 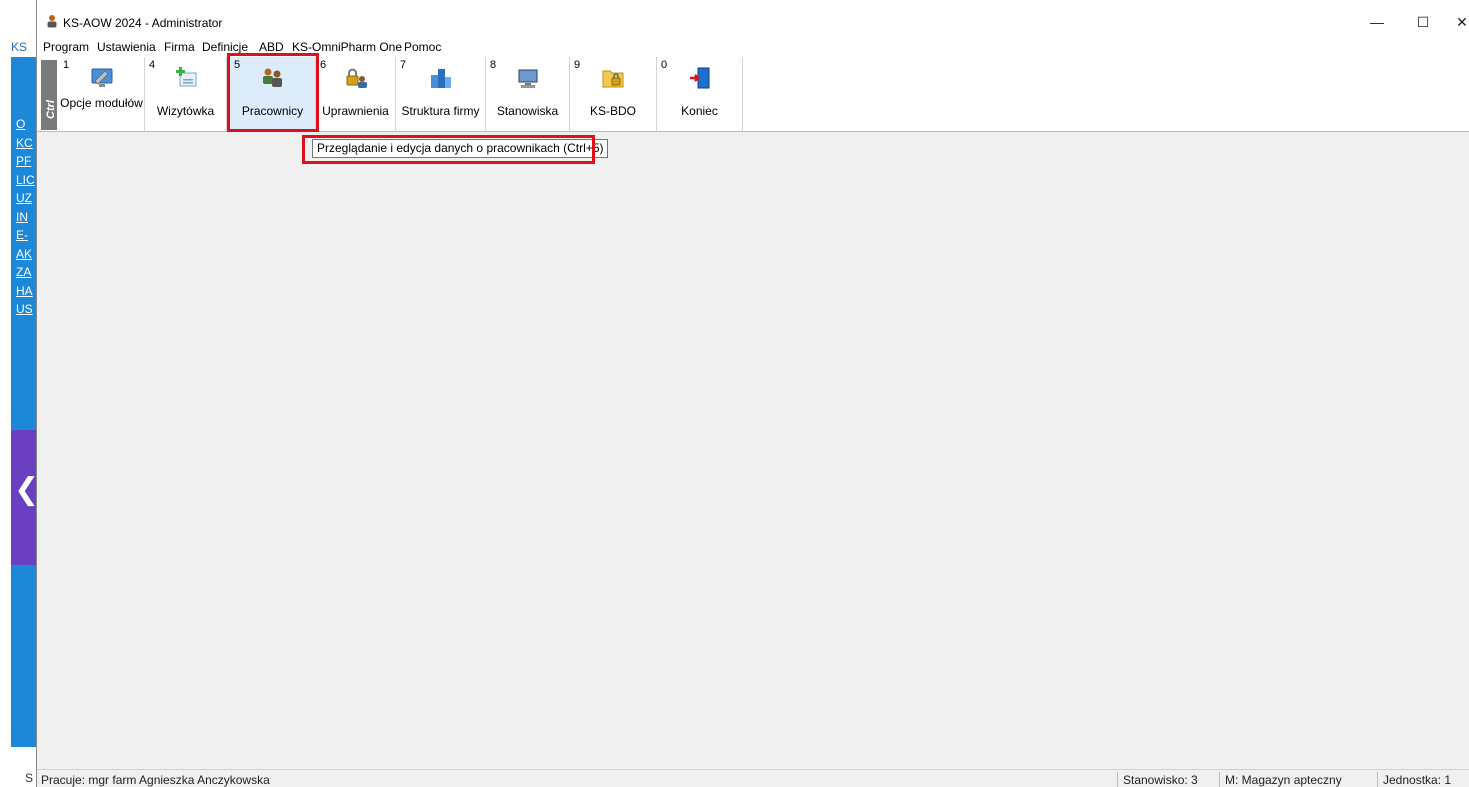 What do you see at coordinates (155, 780) in the screenshot?
I see `status-user: Pracuje: mgr farm Agnieszka Anczykowska` at bounding box center [155, 780].